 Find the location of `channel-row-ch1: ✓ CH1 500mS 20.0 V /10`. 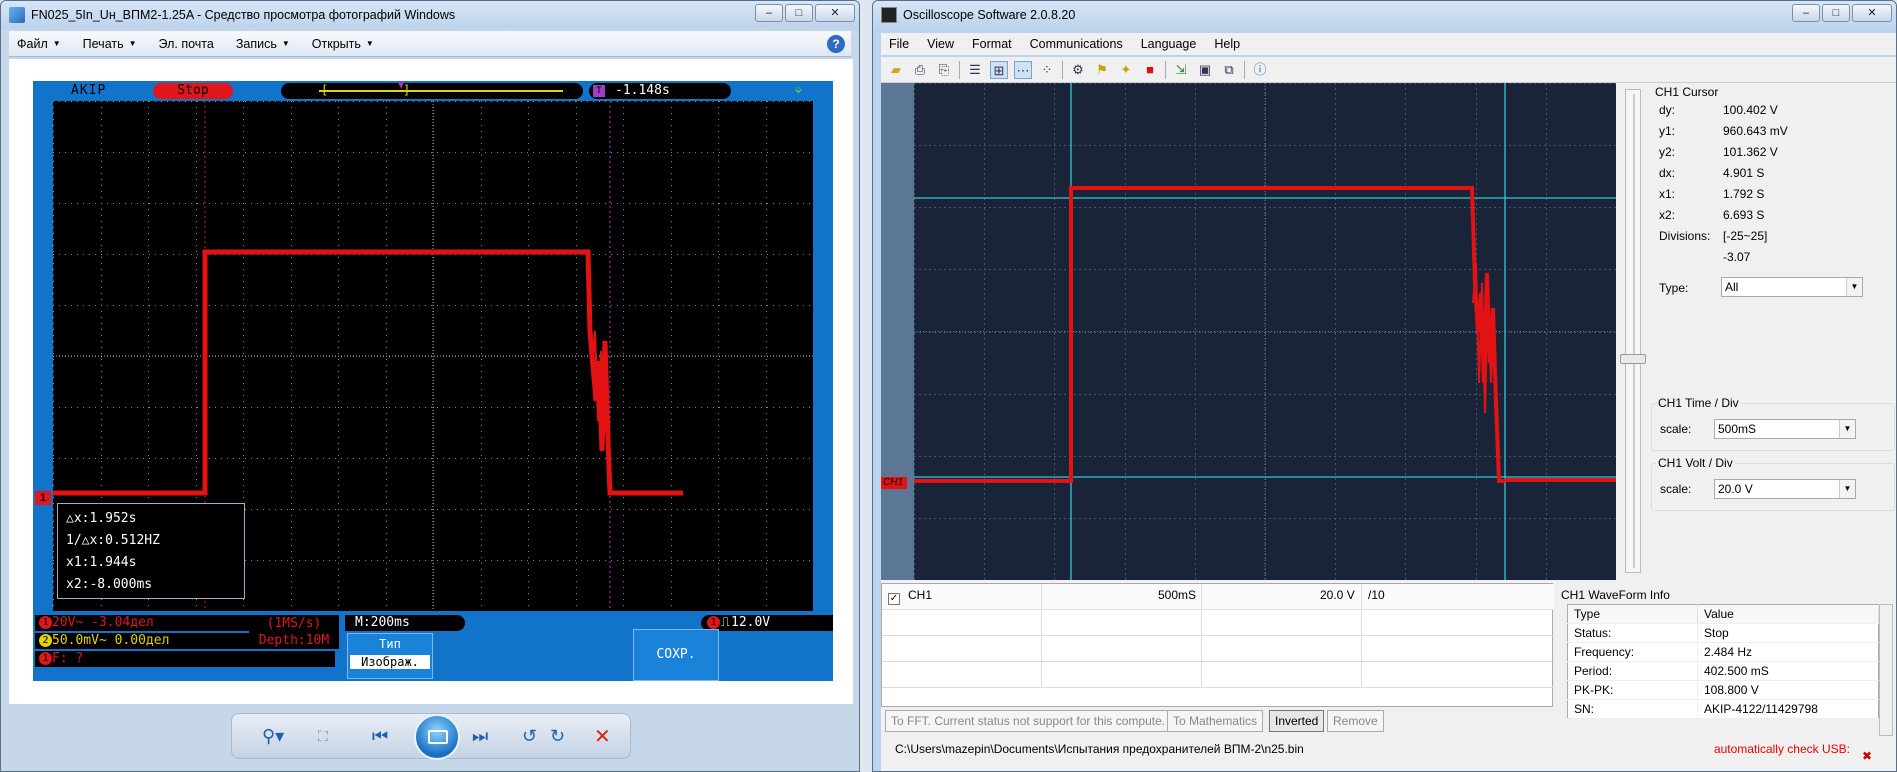

channel-row-ch1: ✓ CH1 500mS 20.0 V /10 is located at coordinates (1218, 597).